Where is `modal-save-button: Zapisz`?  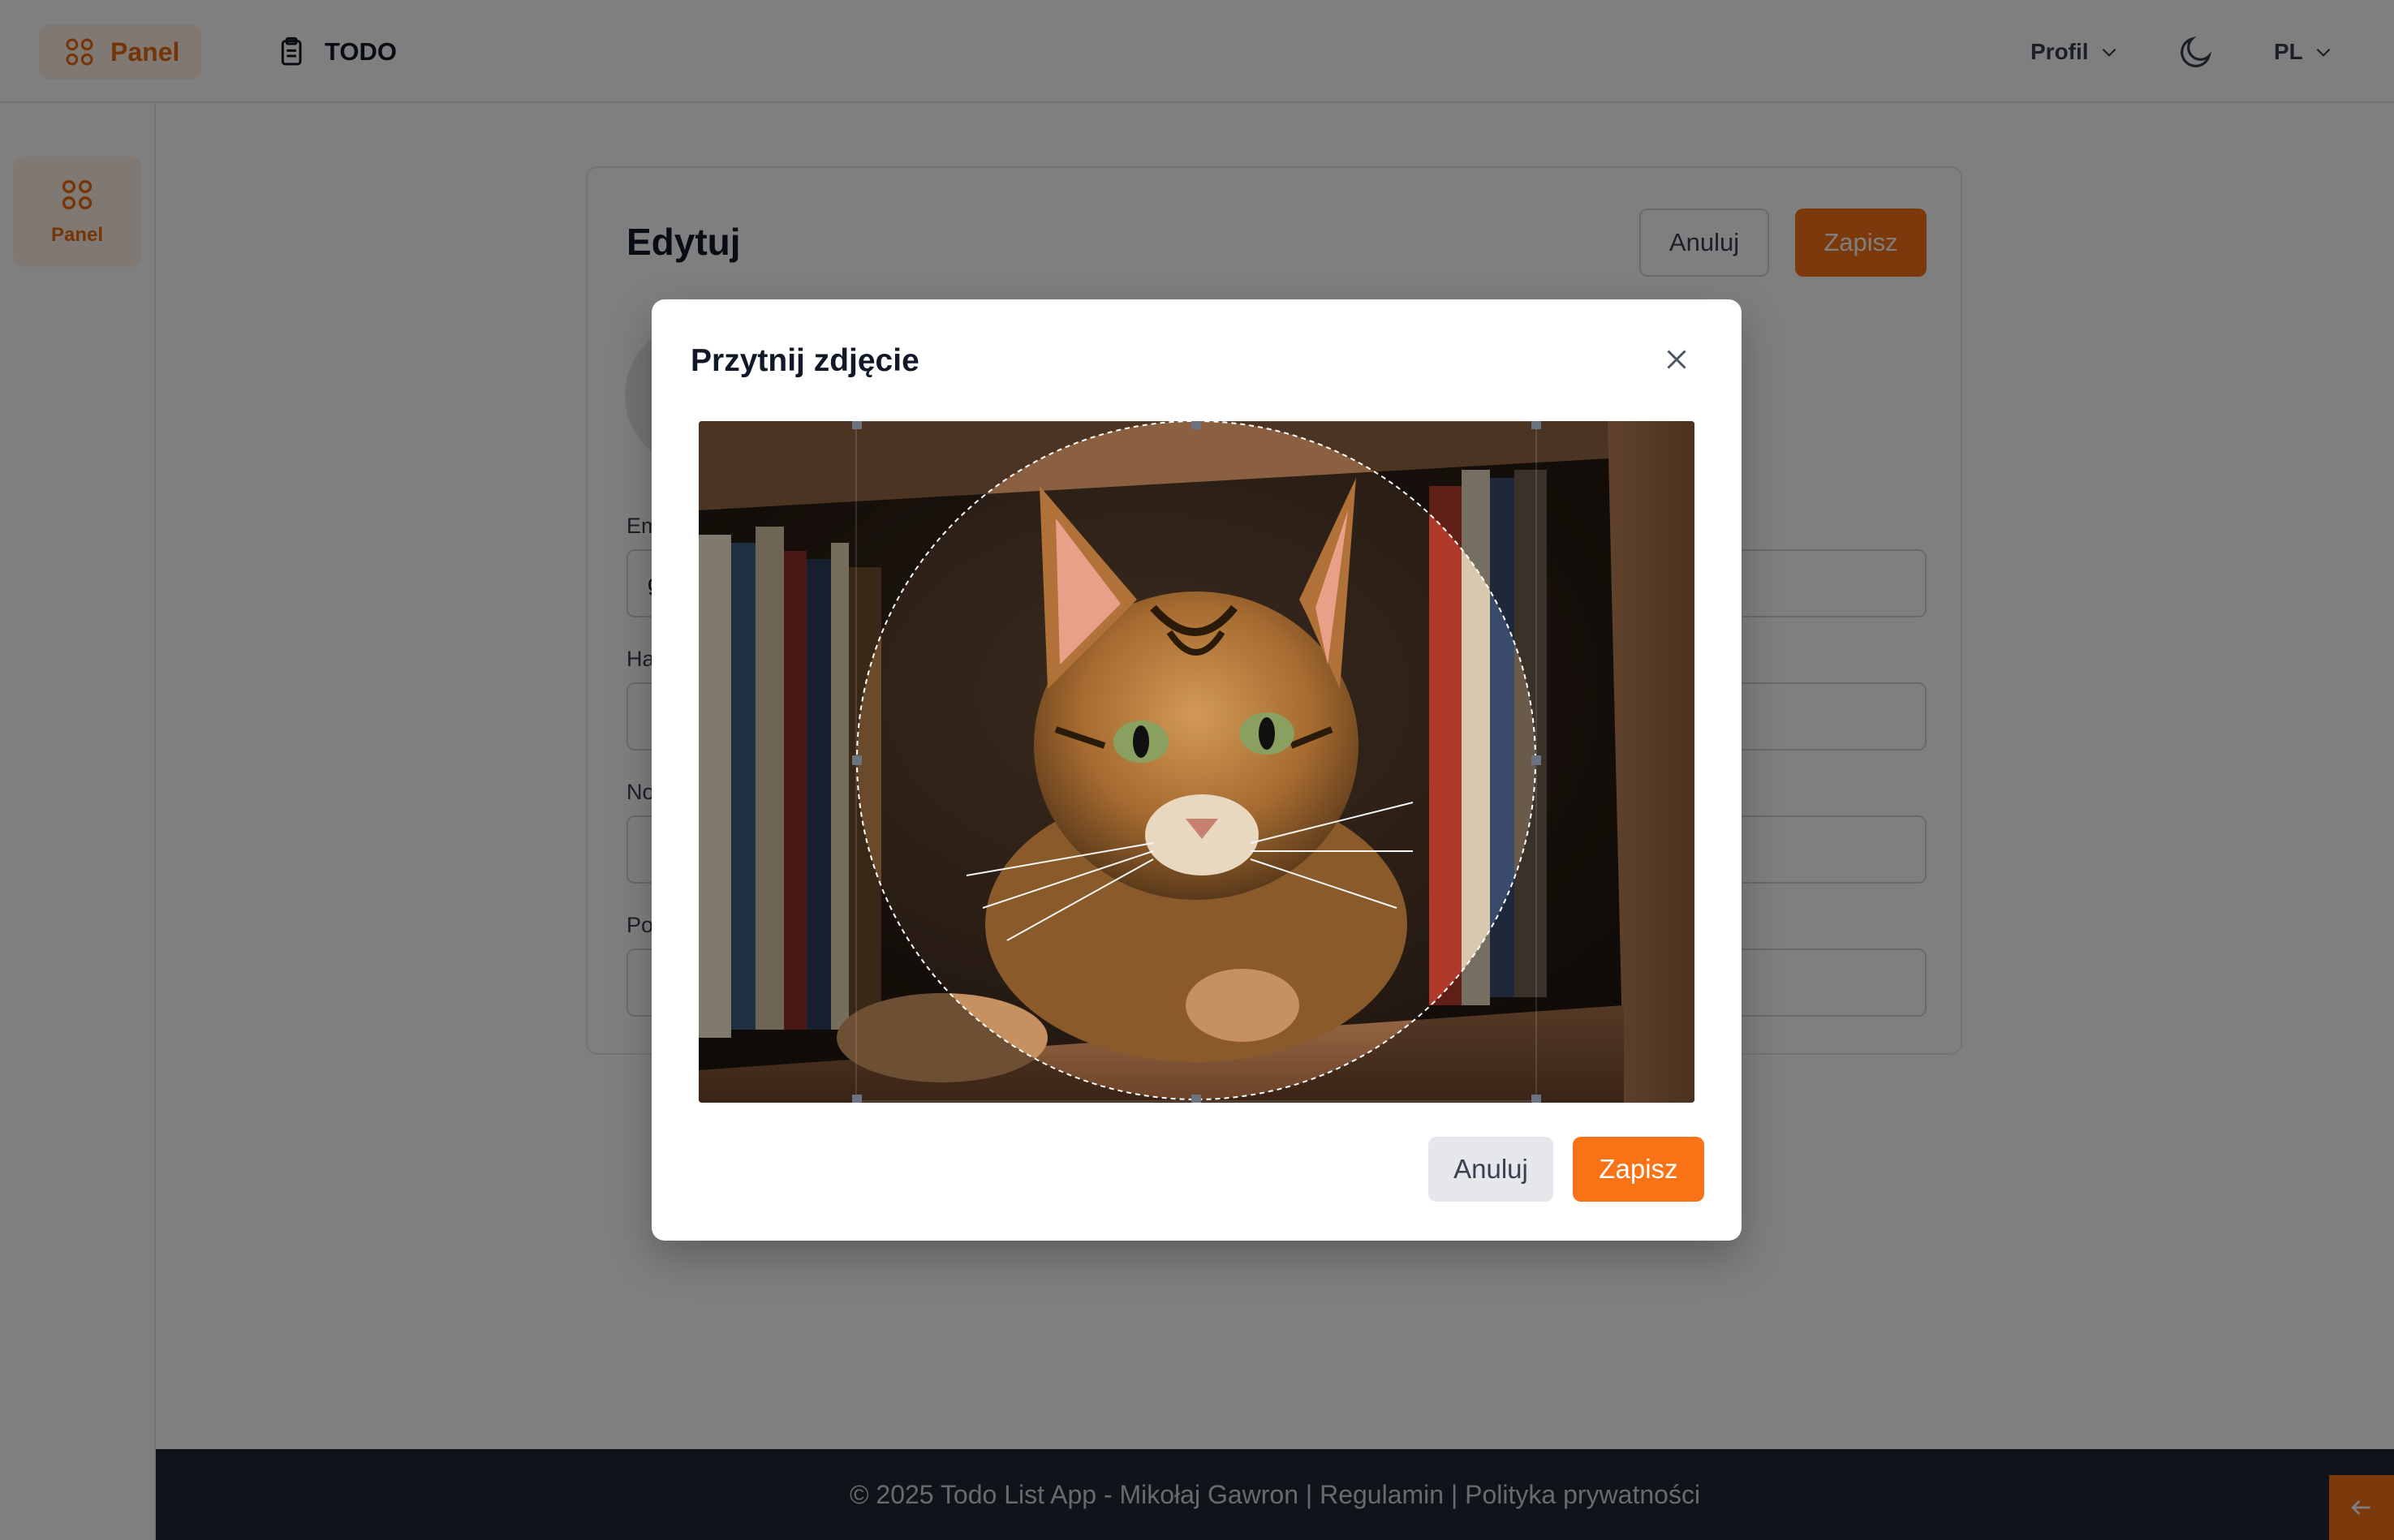 modal-save-button: Zapisz is located at coordinates (1638, 1169).